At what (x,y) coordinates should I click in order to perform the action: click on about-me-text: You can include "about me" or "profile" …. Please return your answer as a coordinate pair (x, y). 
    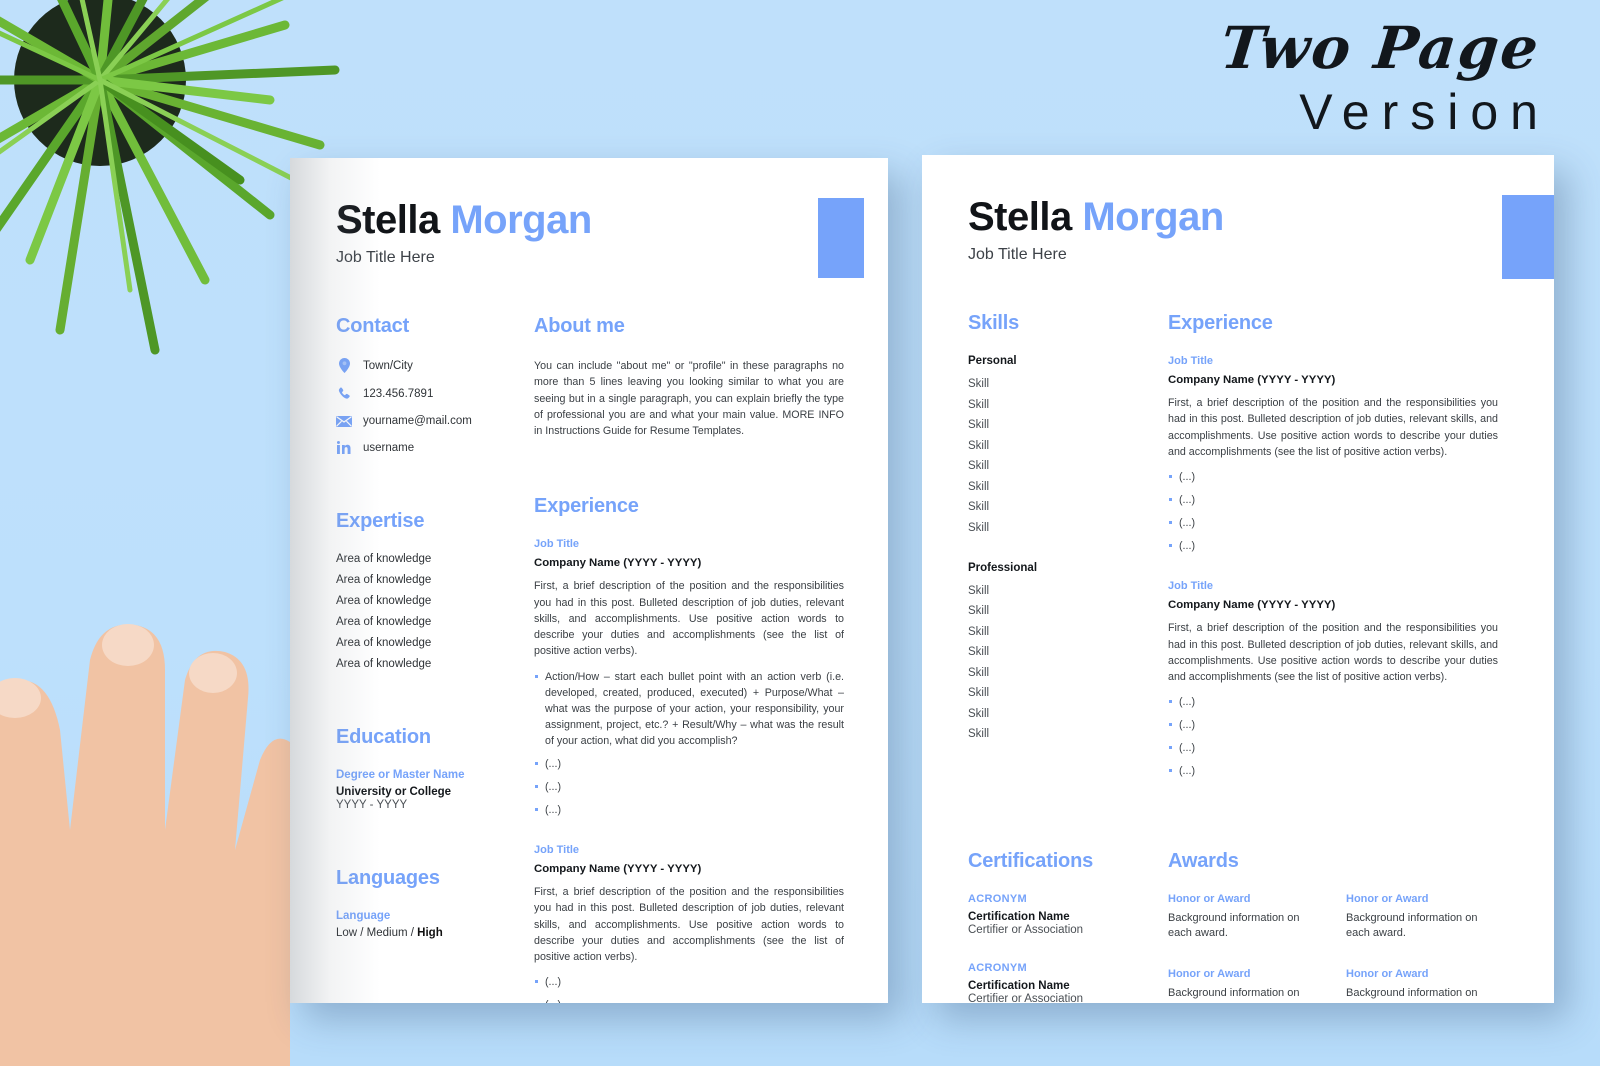
    Looking at the image, I should click on (689, 399).